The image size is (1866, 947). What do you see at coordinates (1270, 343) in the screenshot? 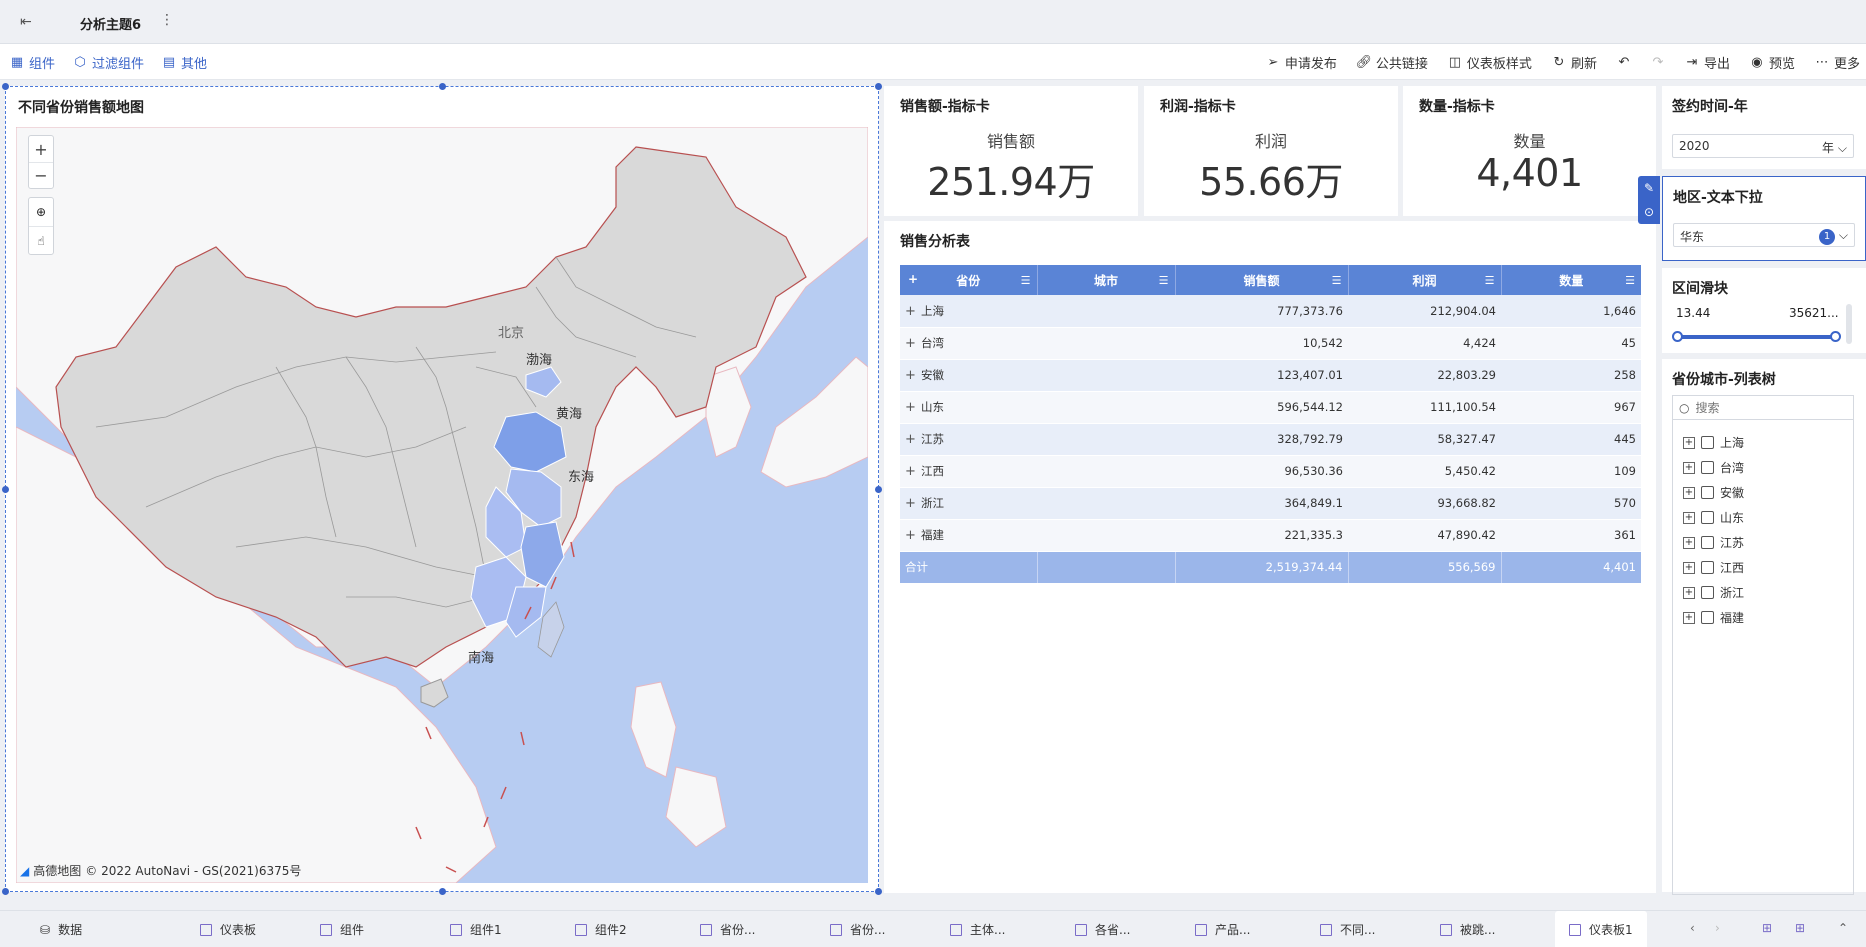
I see `table-row: + 台湾 10,542 4,424 45` at bounding box center [1270, 343].